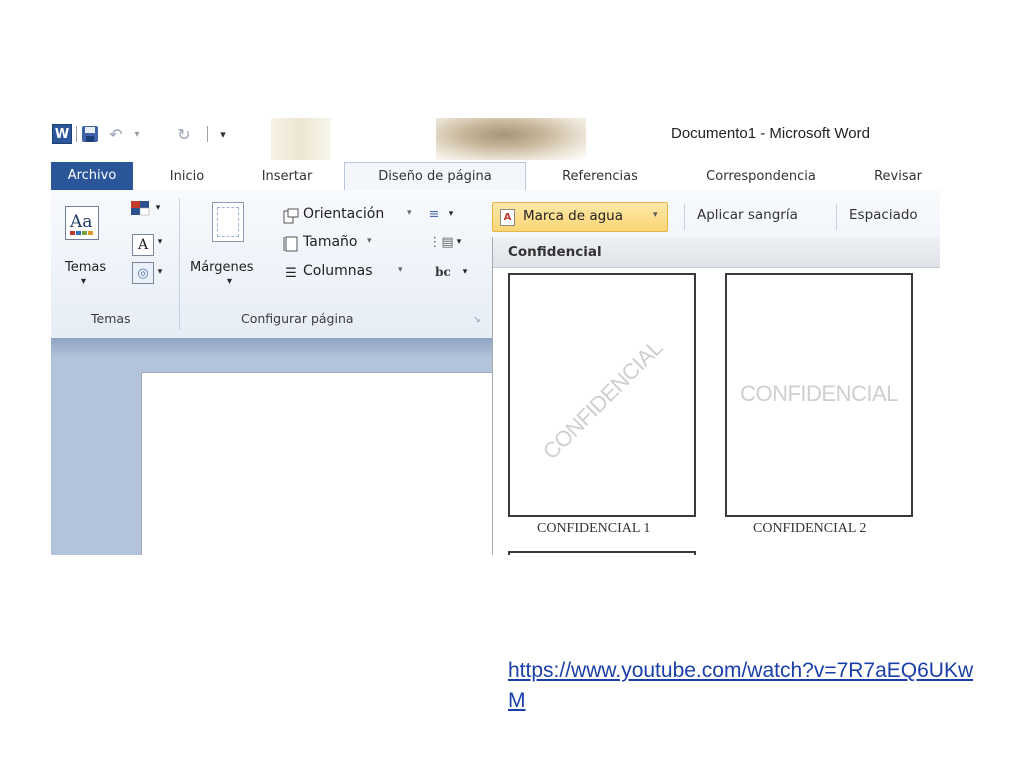  Describe the element at coordinates (330, 242) in the screenshot. I see `tamano-button-label: Tamaño` at that location.